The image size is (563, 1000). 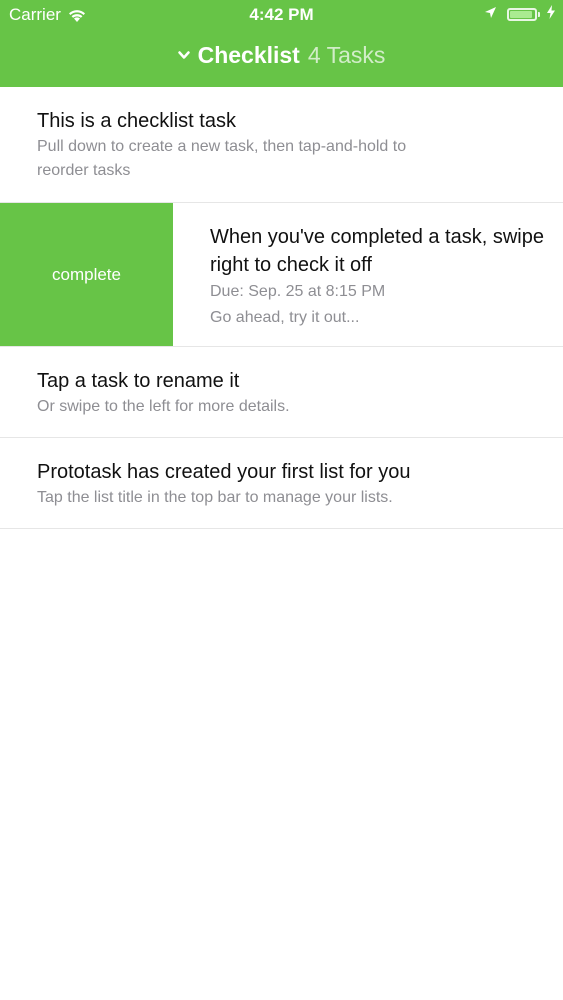 What do you see at coordinates (291, 265) in the screenshot?
I see `task-title-line: right to check it off` at bounding box center [291, 265].